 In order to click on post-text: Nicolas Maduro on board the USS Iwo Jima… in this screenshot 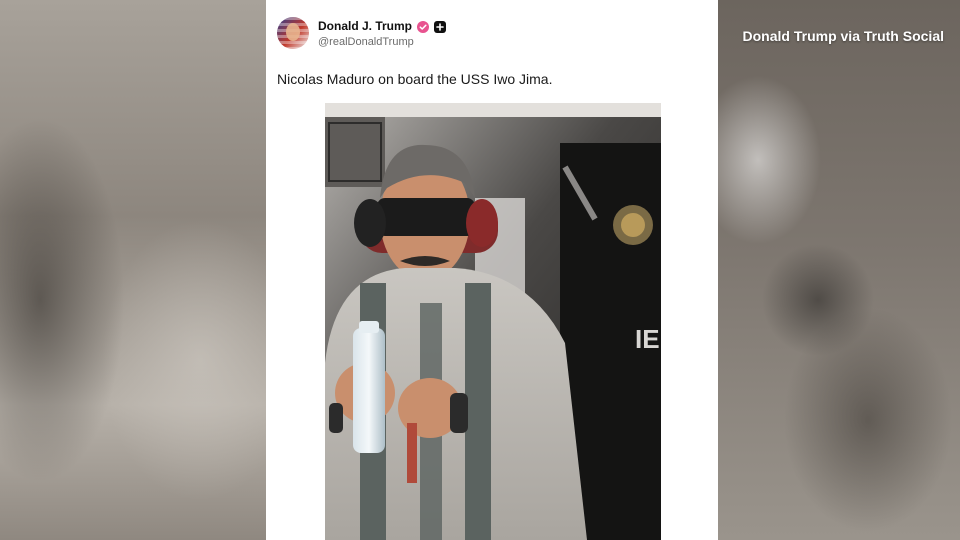, I will do `click(415, 79)`.